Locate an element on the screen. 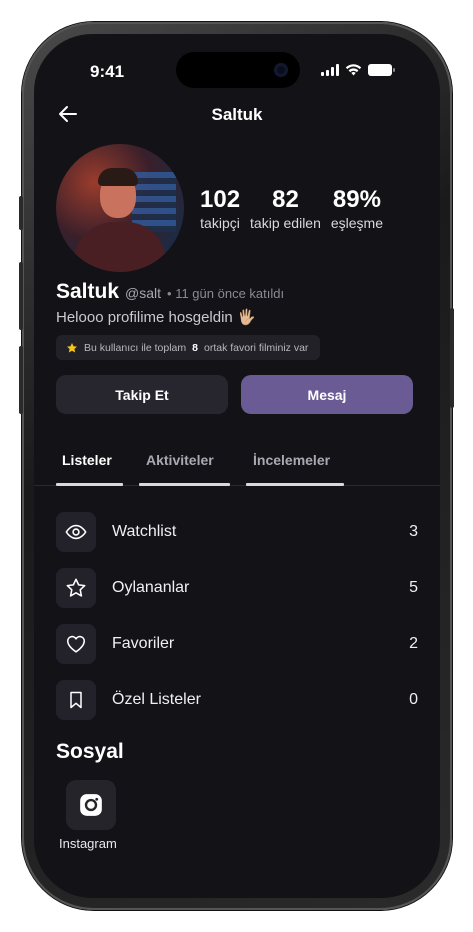 Image resolution: width=473 pixels, height=932 pixels. status-icons is located at coordinates (358, 70).